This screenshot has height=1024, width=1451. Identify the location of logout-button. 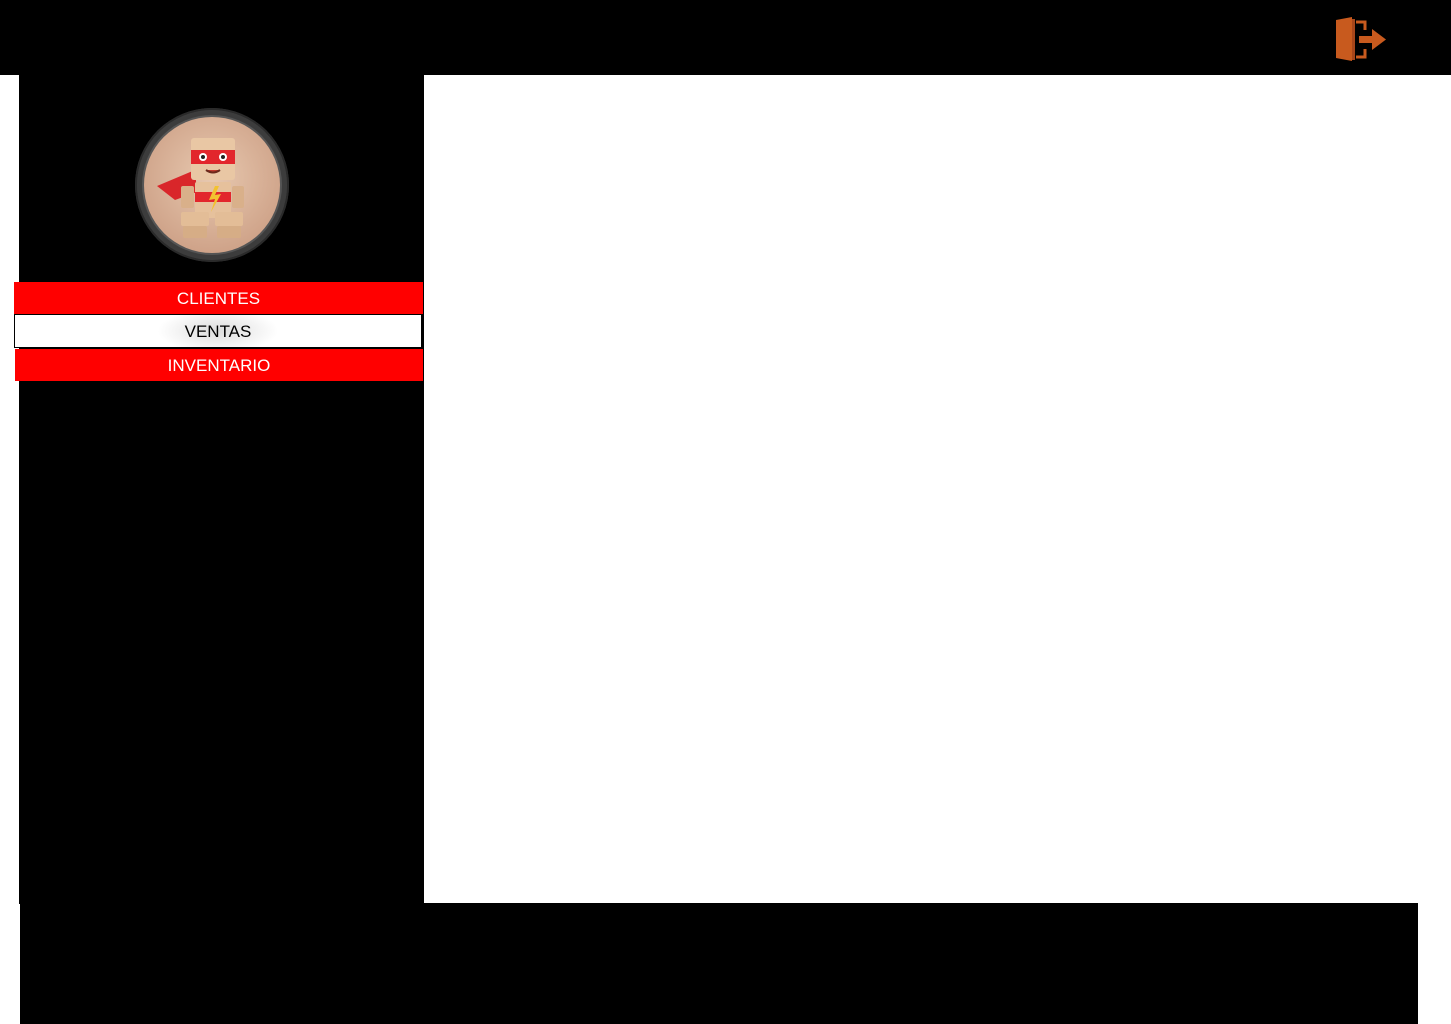
(1360, 40).